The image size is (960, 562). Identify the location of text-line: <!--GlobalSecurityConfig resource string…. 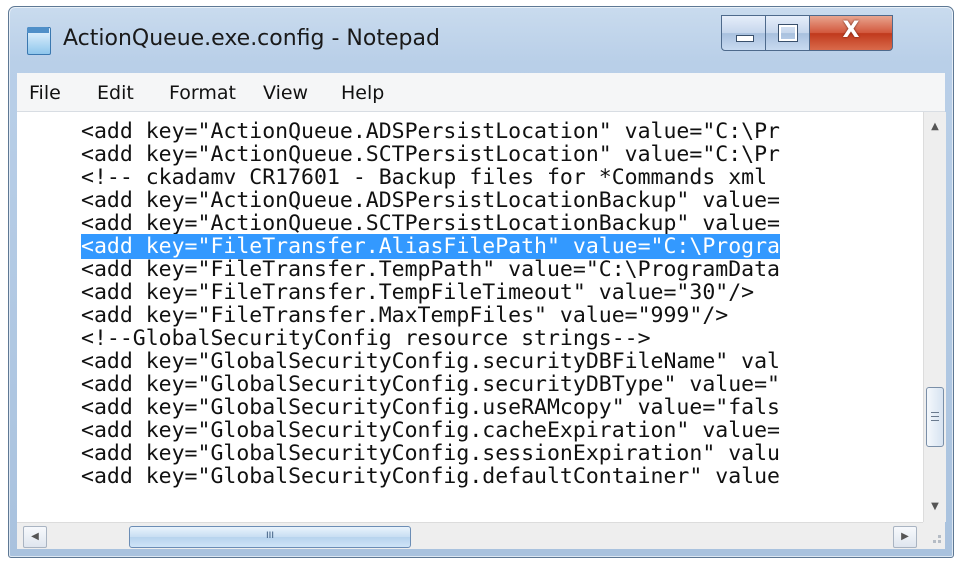
(334, 338).